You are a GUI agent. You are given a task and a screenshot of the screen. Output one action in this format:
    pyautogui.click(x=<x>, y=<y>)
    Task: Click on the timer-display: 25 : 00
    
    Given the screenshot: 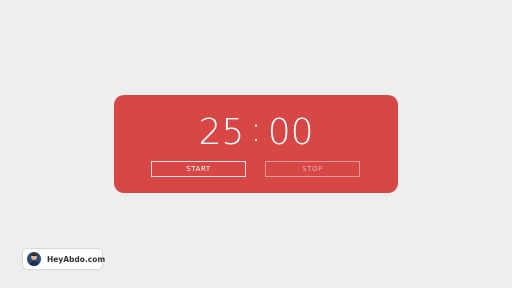 What is the action you would take?
    pyautogui.click(x=256, y=132)
    